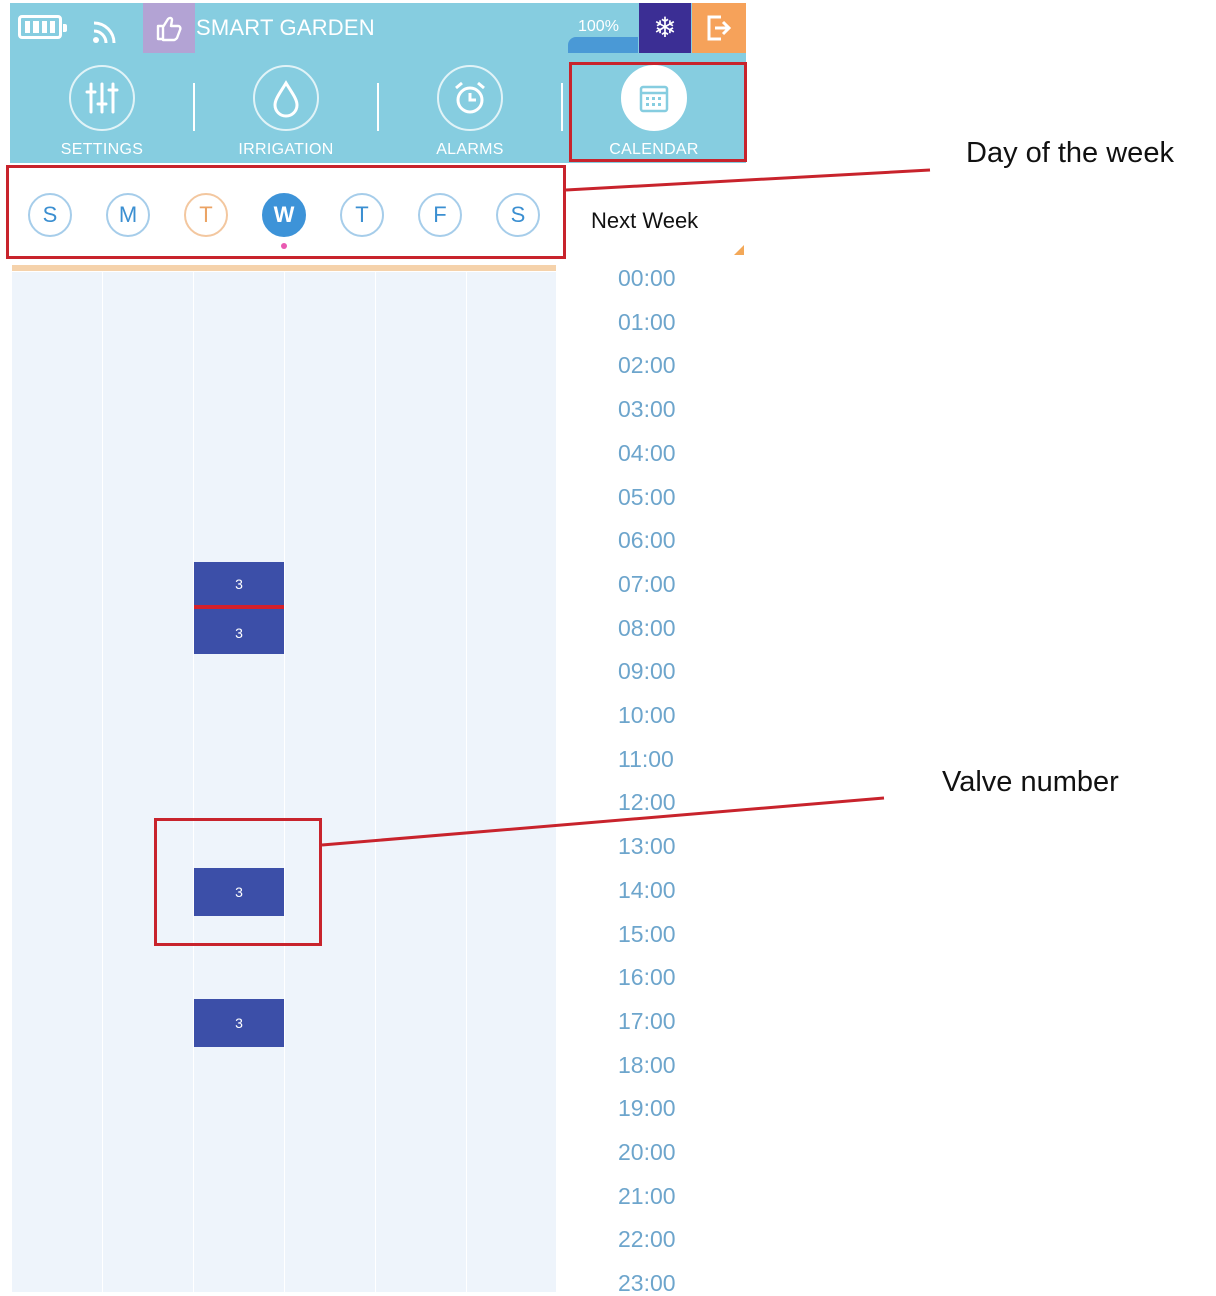 The height and width of the screenshot is (1296, 1216). Describe the element at coordinates (647, 1065) in the screenshot. I see `time-label: 18:00` at that location.